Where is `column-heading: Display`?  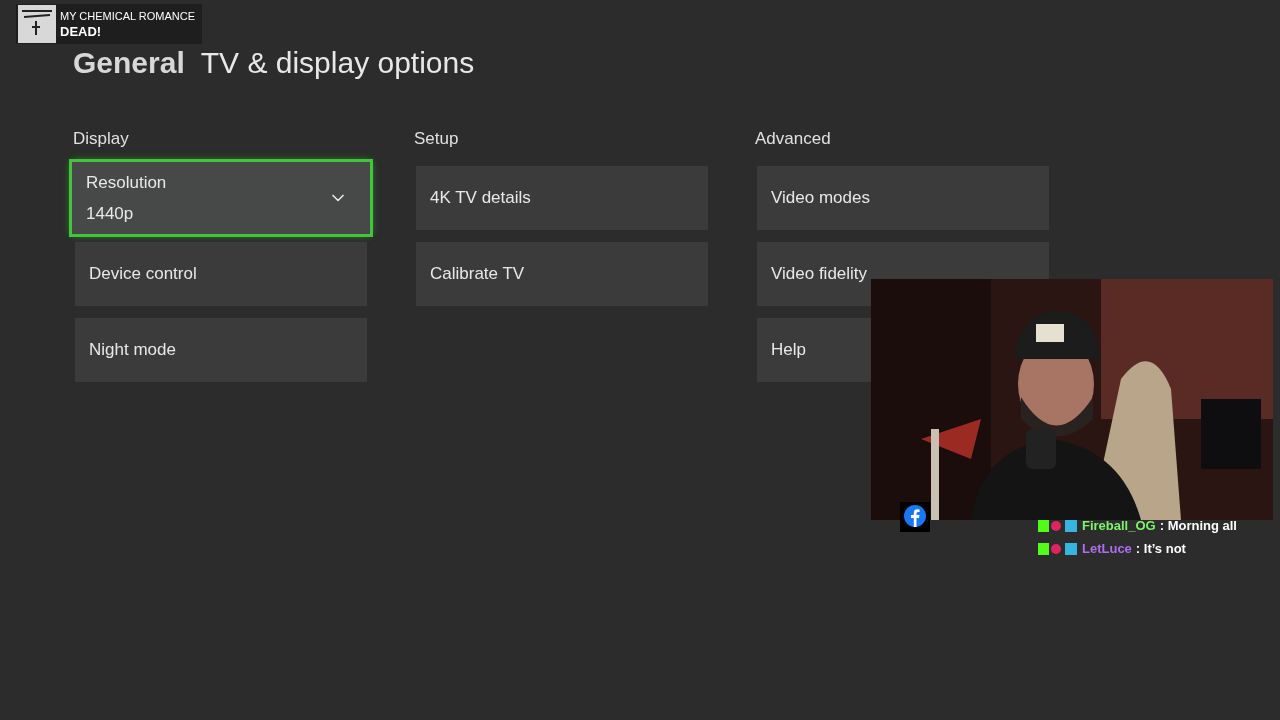 column-heading: Display is located at coordinates (101, 138).